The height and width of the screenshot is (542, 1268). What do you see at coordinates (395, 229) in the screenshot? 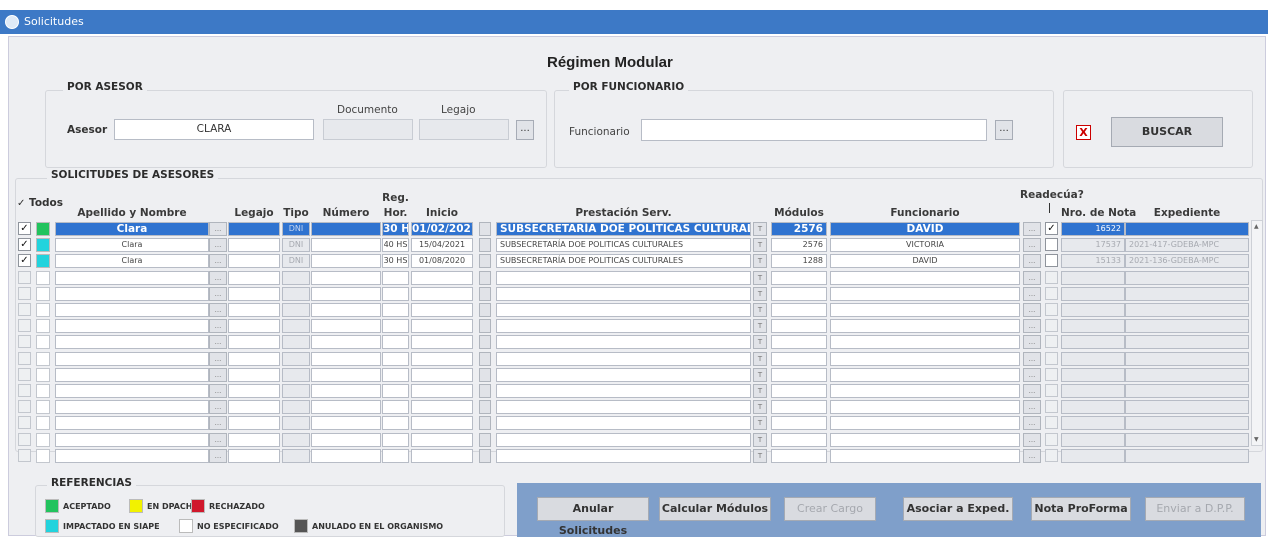
I see `reg-hor-cell: 30 H` at bounding box center [395, 229].